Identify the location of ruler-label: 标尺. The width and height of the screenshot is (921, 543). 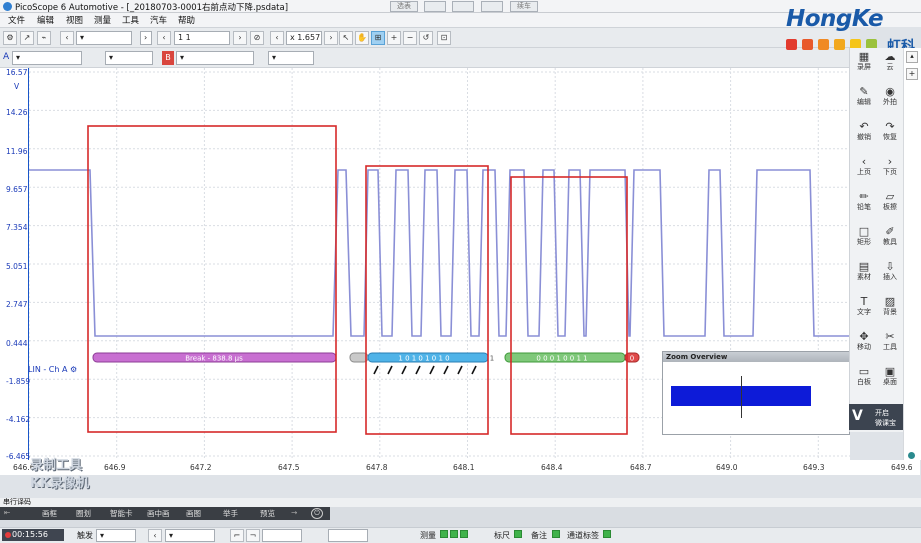
(502, 535).